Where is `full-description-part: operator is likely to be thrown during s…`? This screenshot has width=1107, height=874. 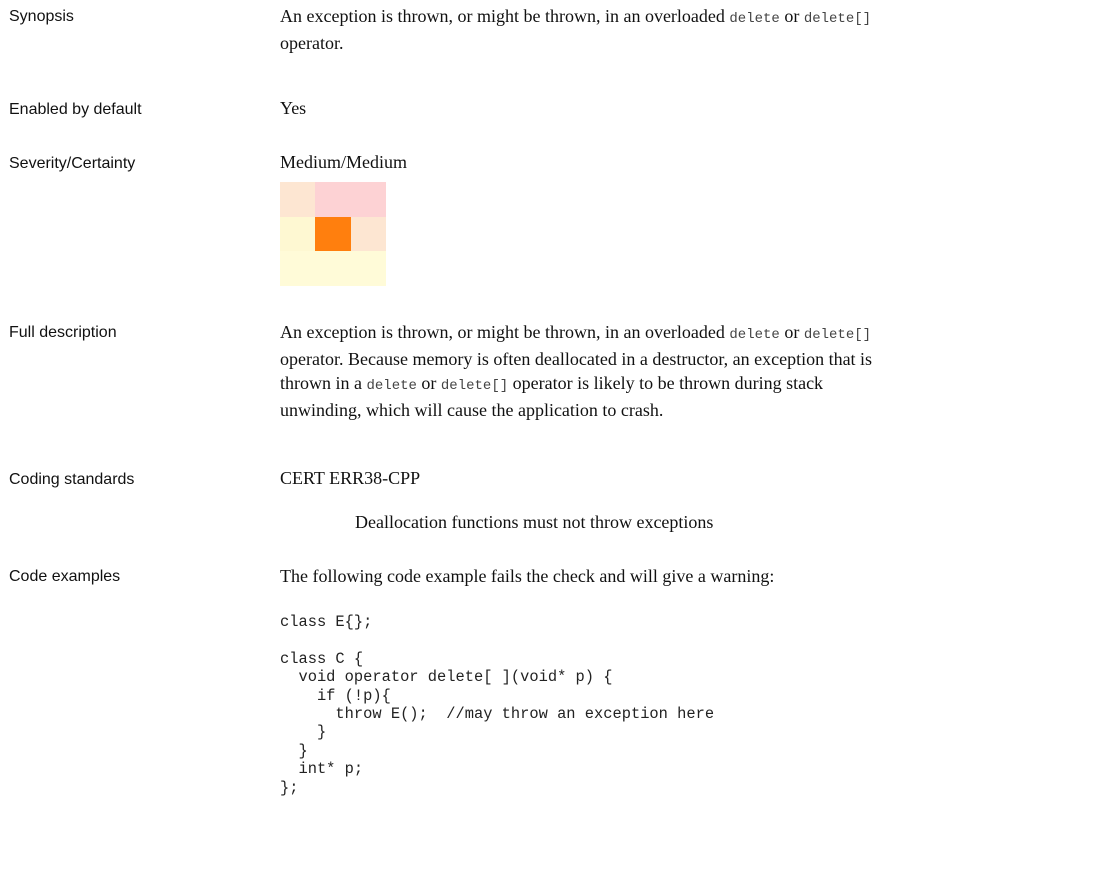
full-description-part: operator is likely to be thrown during s… is located at coordinates (666, 383).